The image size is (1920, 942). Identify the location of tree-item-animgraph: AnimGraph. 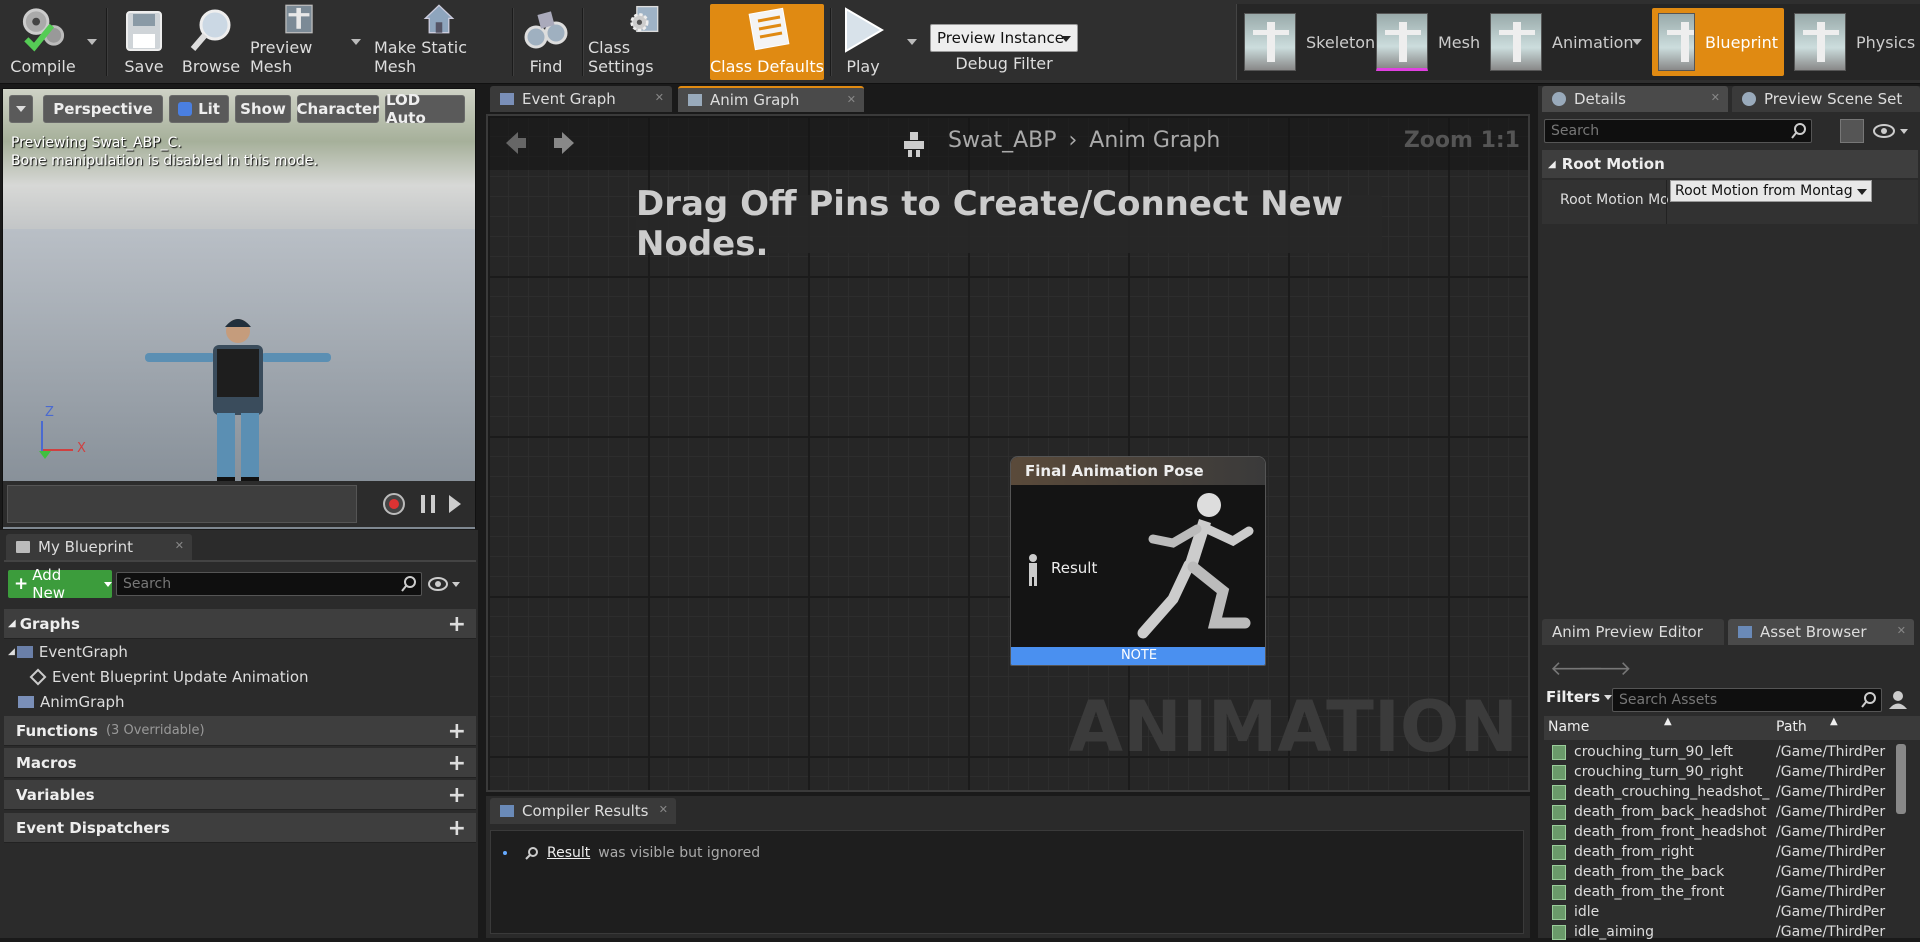
(240, 702).